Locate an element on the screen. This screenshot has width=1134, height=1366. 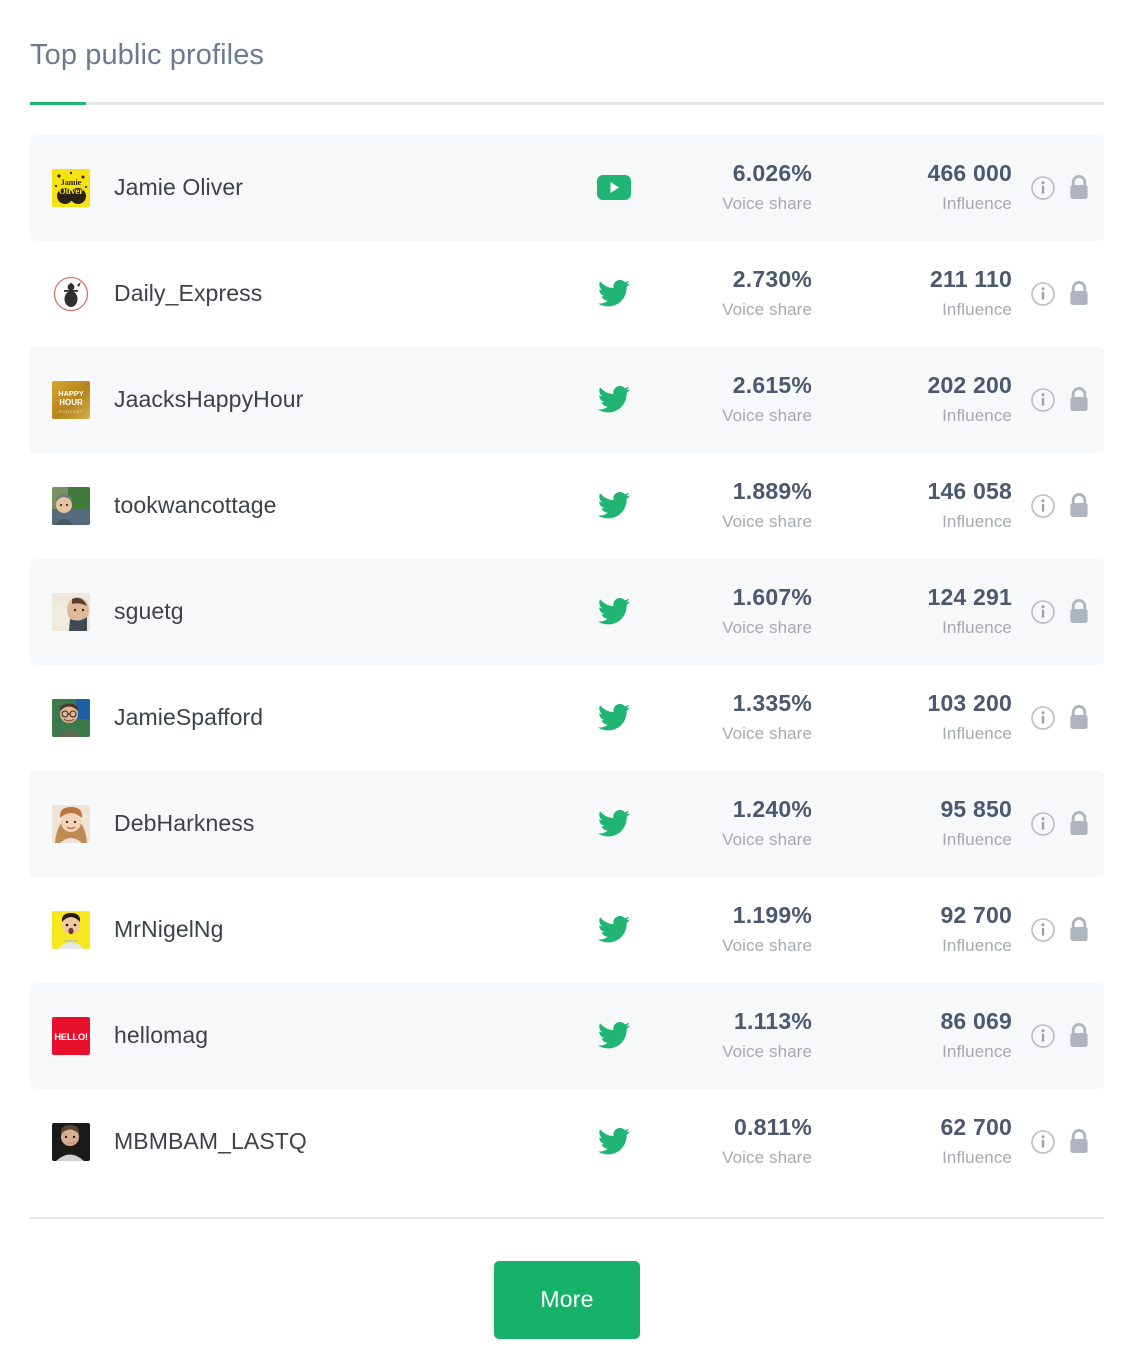
influence-value: 62 700 is located at coordinates (976, 1127).